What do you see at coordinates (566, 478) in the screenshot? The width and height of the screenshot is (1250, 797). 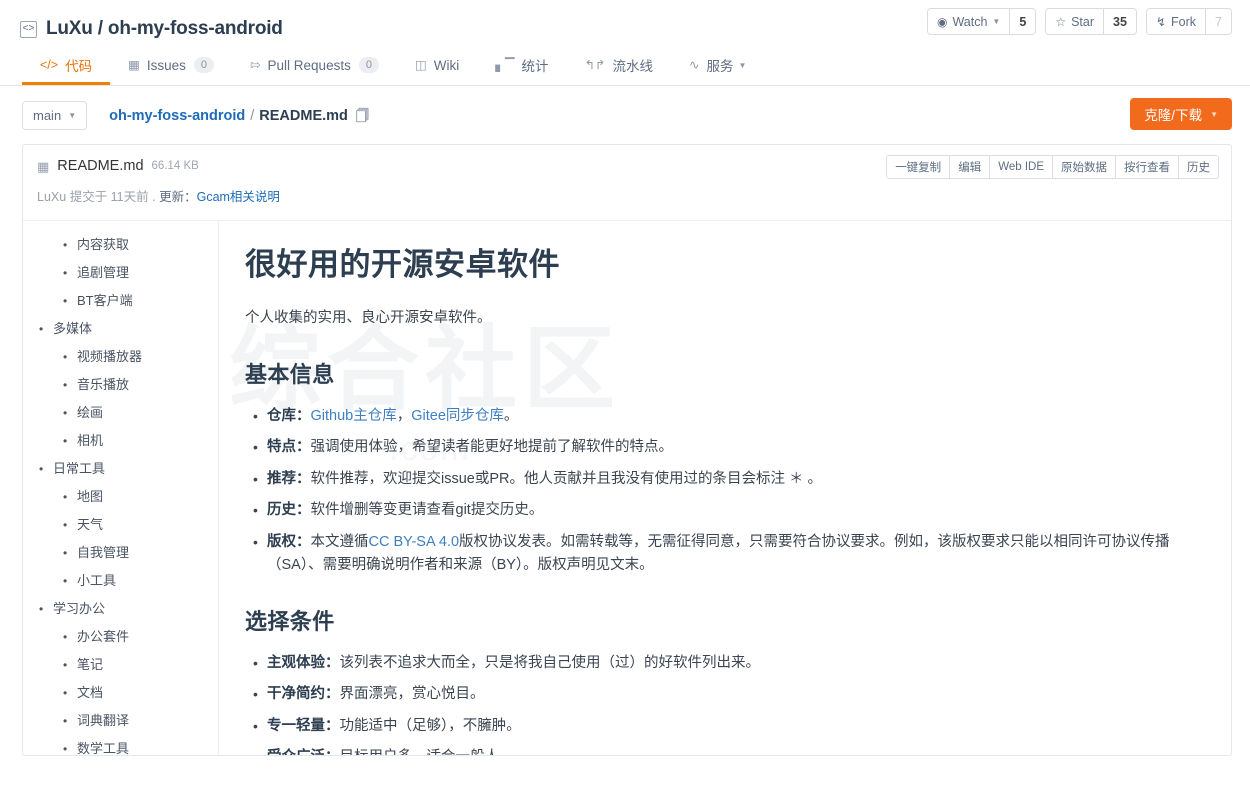 I see `list-item-text: 软件推荐，欢迎提交issue或PR。他人贡献并且我没有使用过的条目会标注 ＊ 。` at bounding box center [566, 478].